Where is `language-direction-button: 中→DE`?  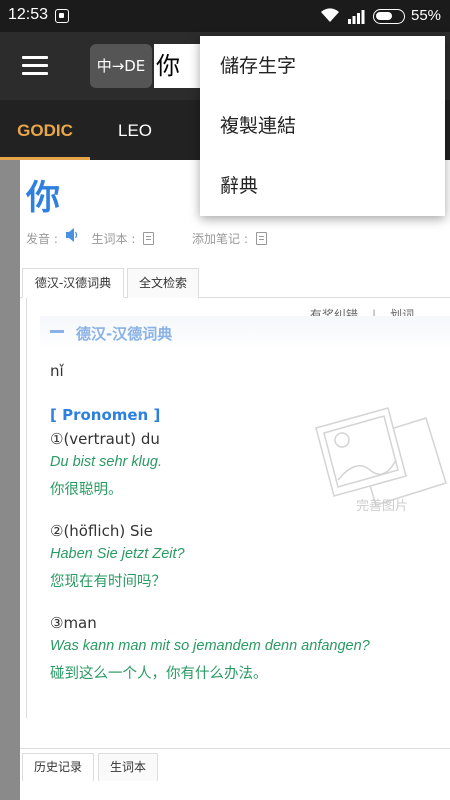
language-direction-button: 中→DE is located at coordinates (121, 66).